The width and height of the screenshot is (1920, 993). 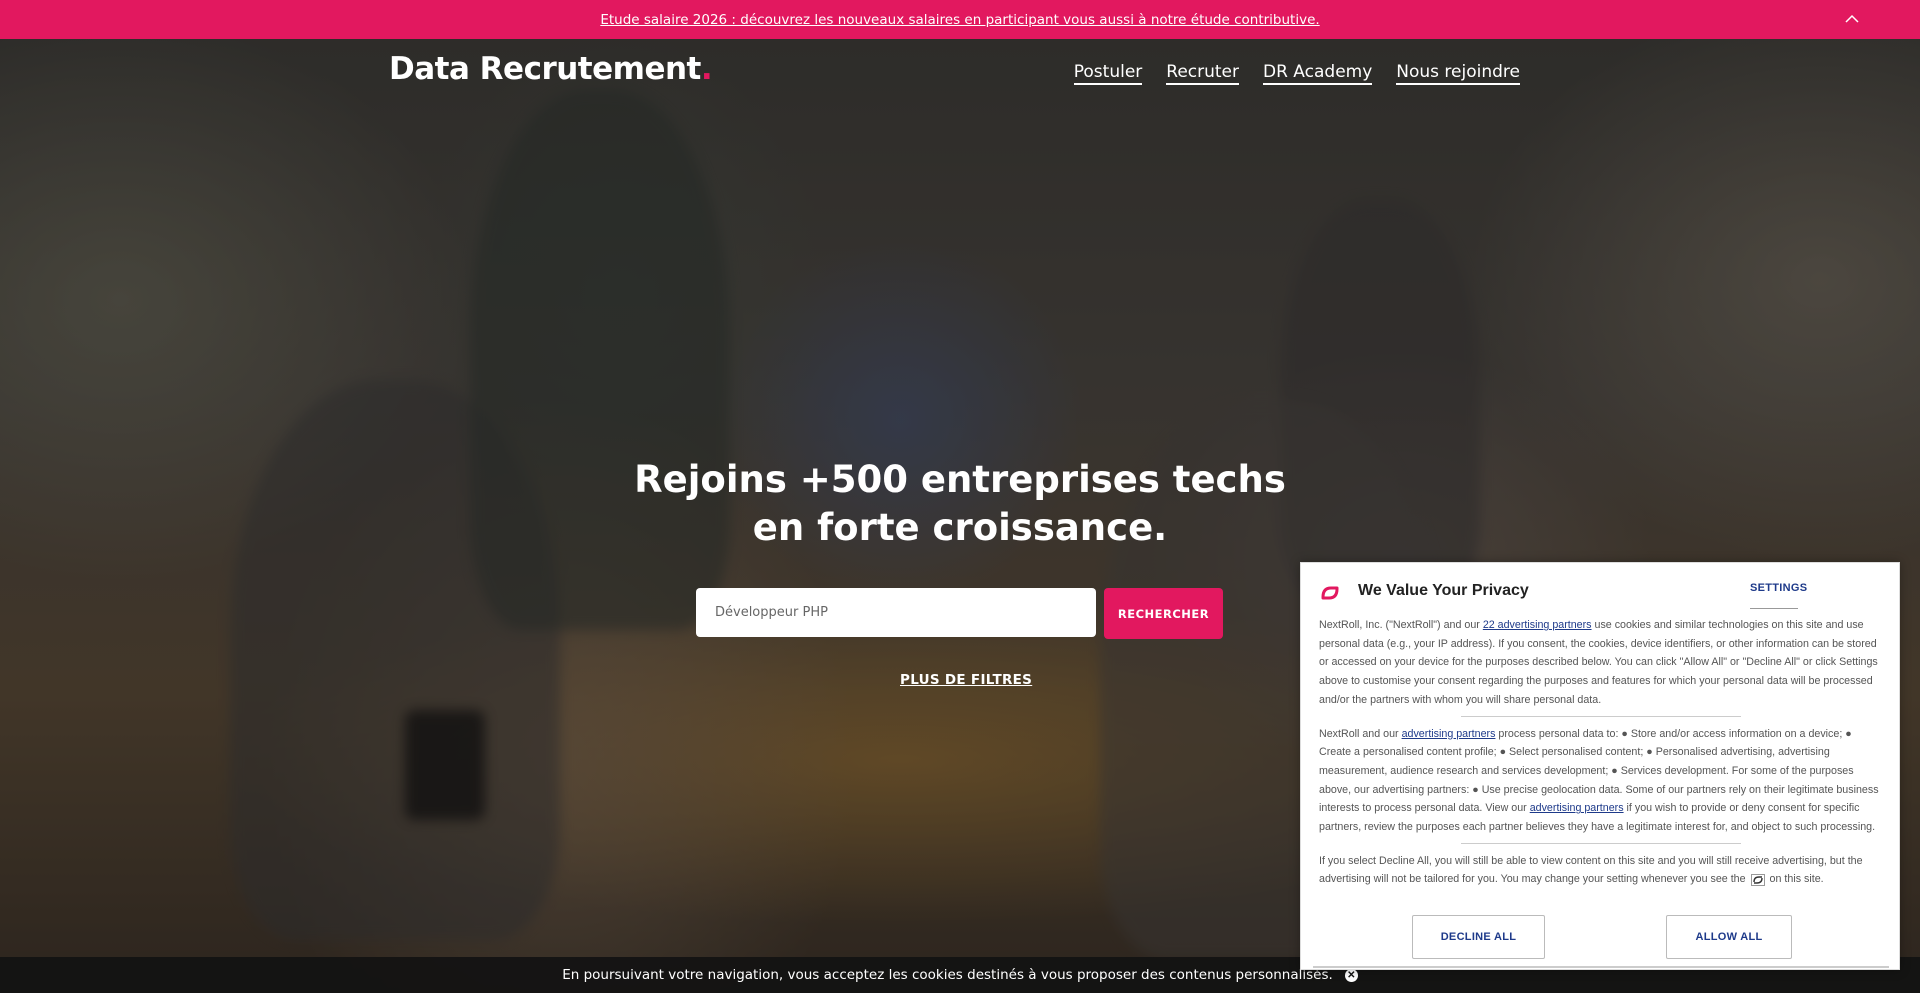 What do you see at coordinates (1478, 937) in the screenshot?
I see `decline-all-button: DECLINE ALL` at bounding box center [1478, 937].